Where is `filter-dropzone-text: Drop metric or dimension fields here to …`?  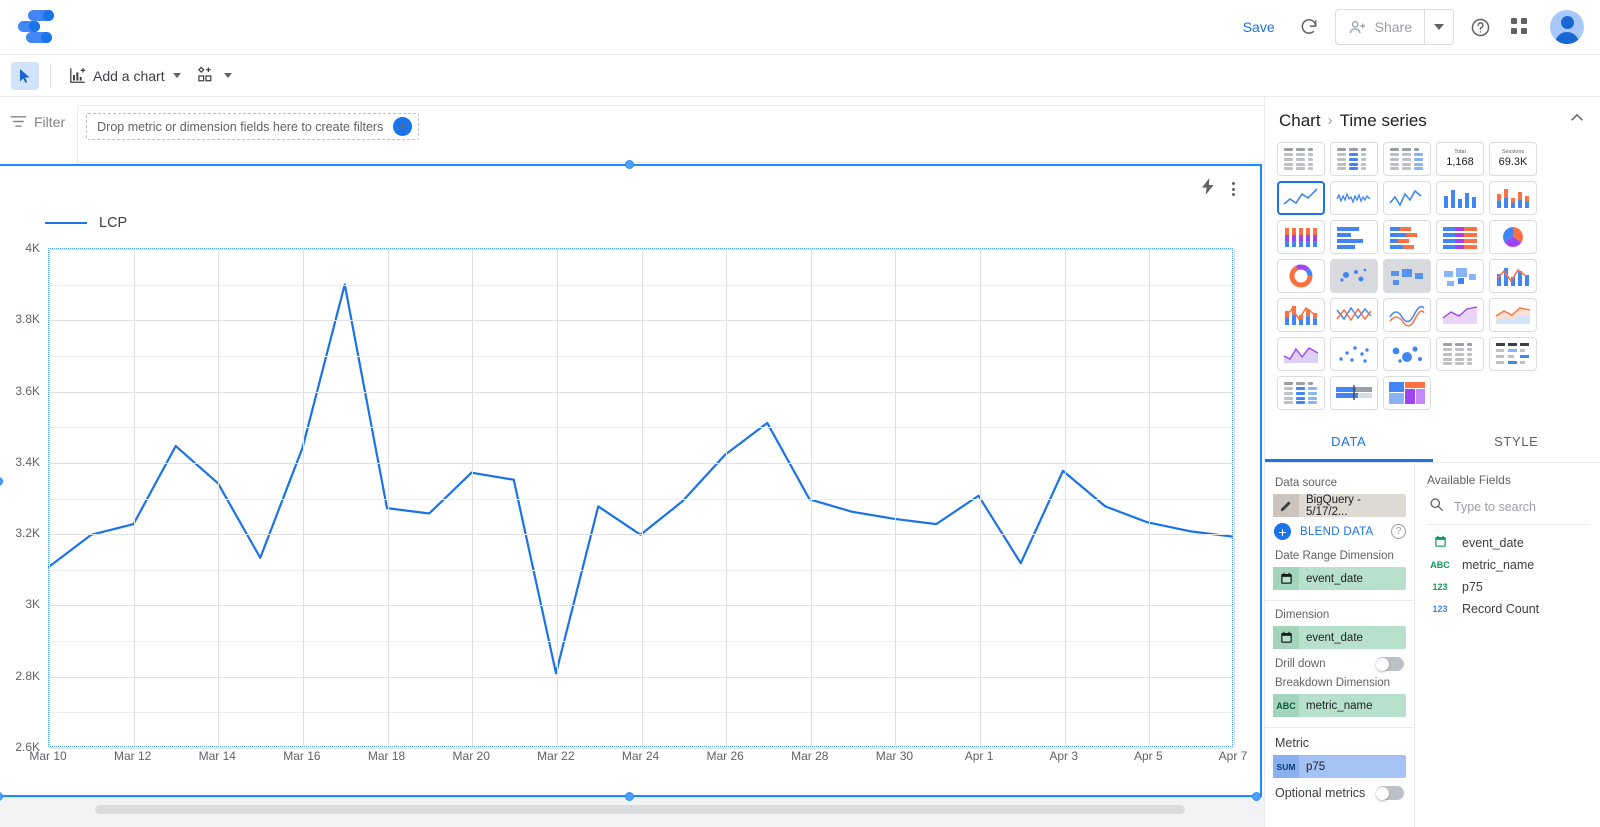
filter-dropzone-text: Drop metric or dimension fields here to … is located at coordinates (240, 126).